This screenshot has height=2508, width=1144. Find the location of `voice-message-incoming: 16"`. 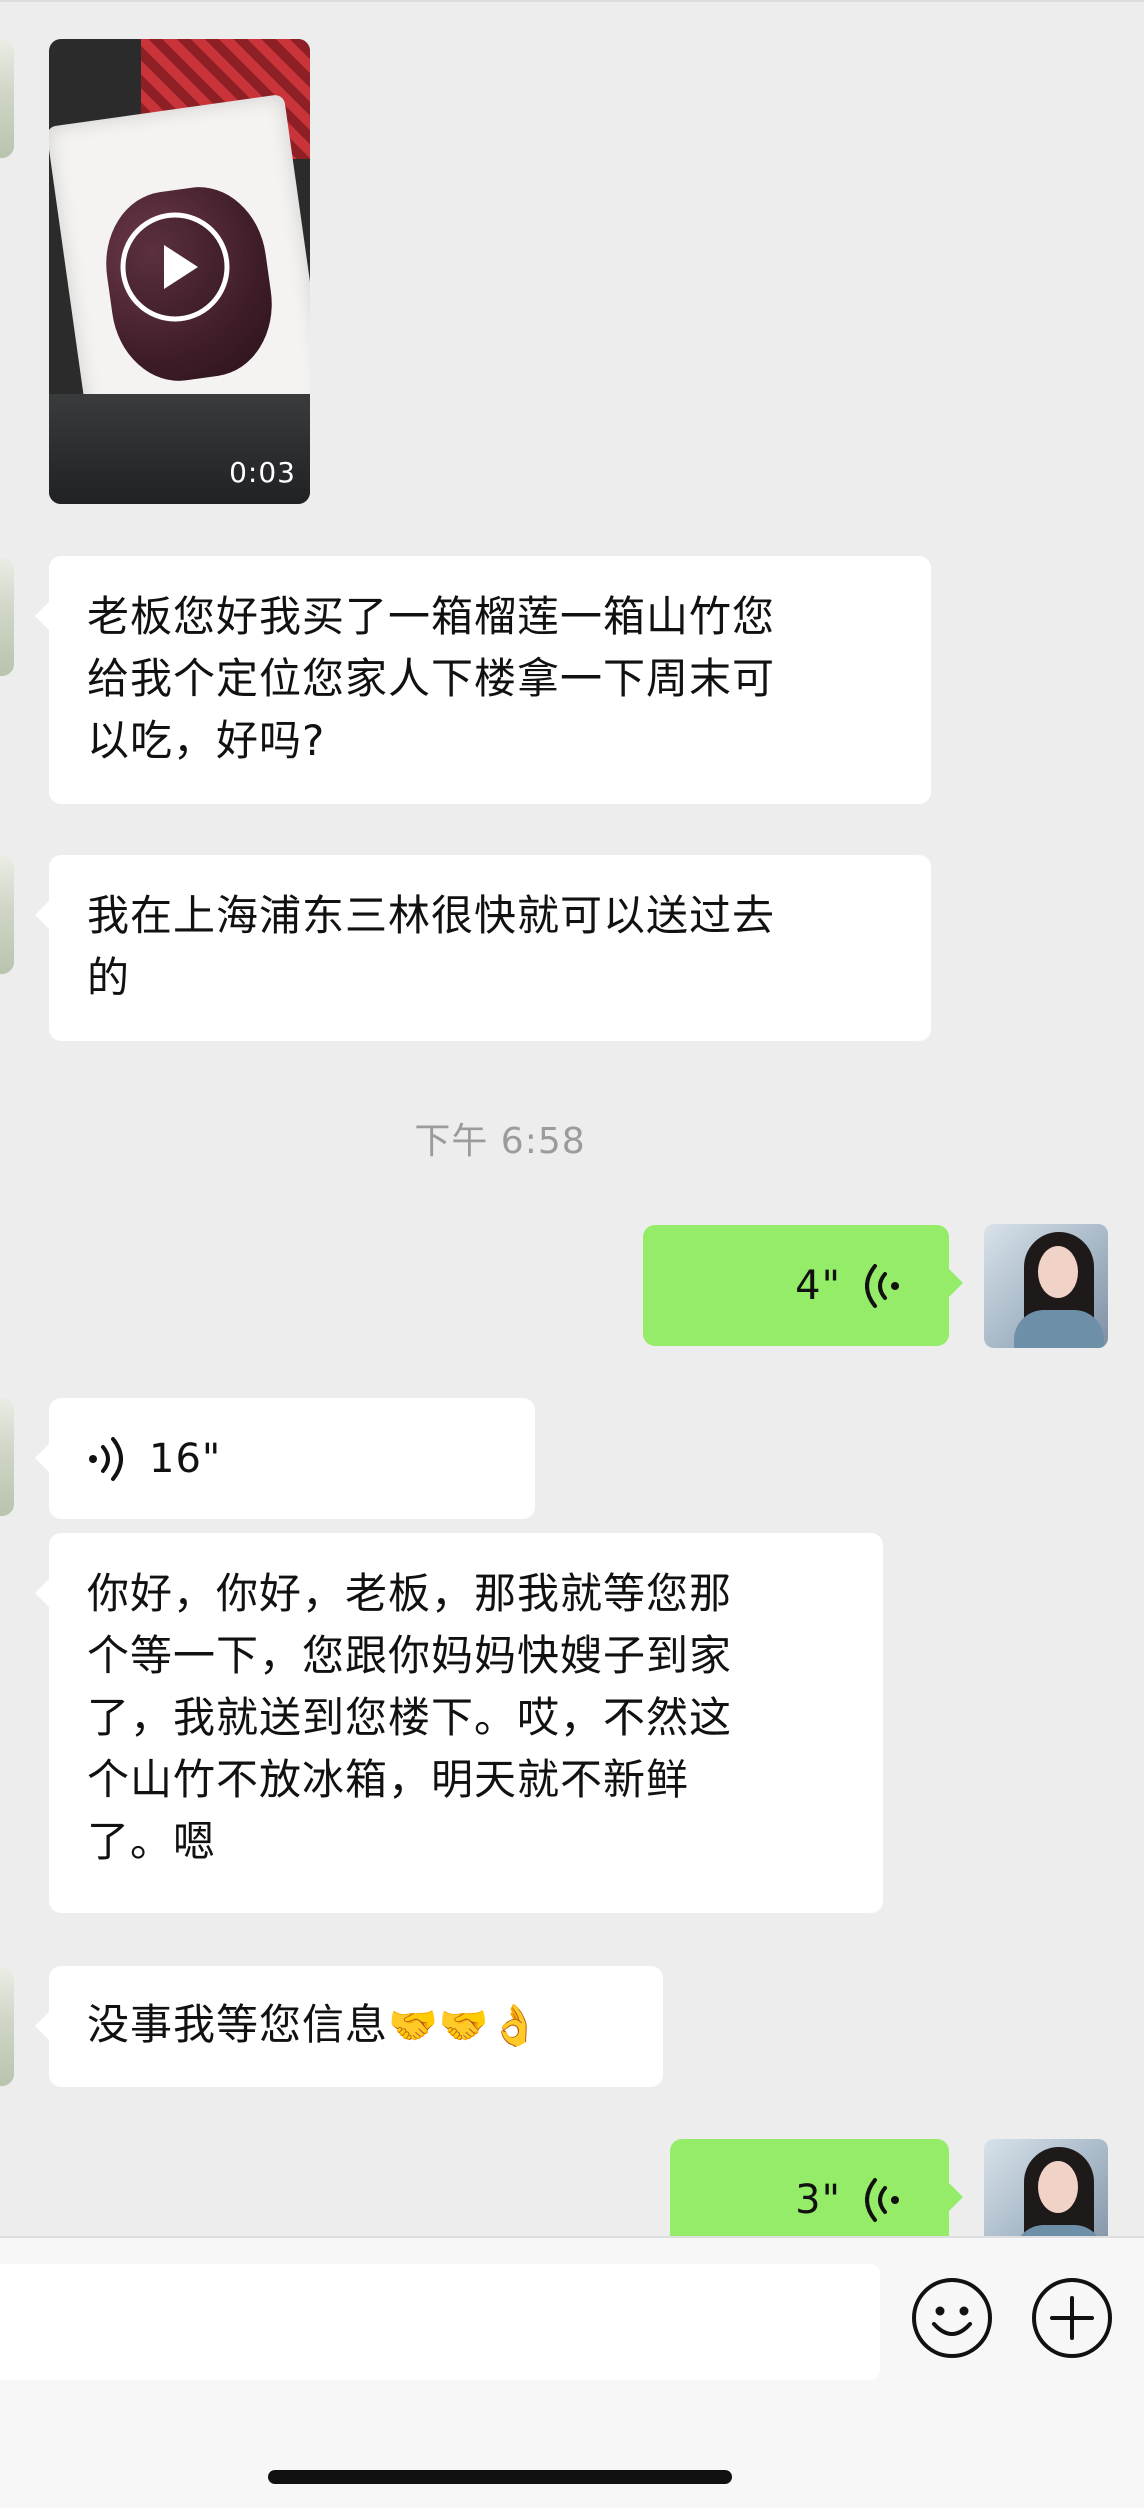

voice-message-incoming: 16" is located at coordinates (285, 1458).